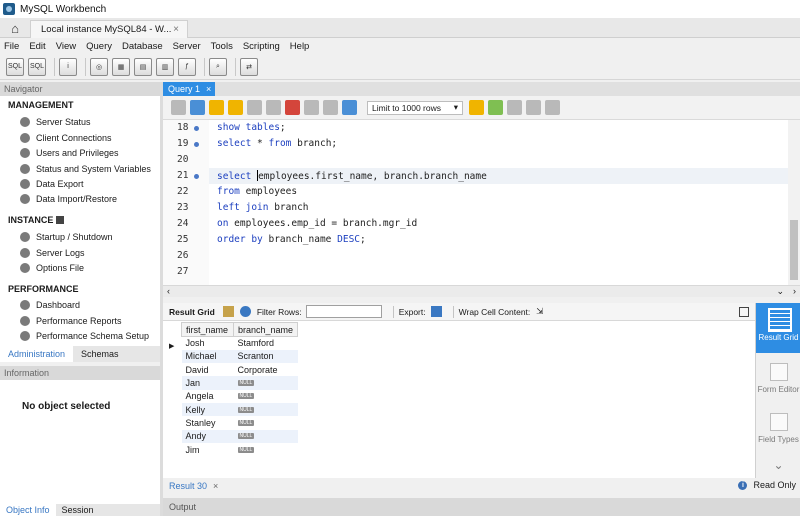  What do you see at coordinates (142, 46) in the screenshot?
I see `menu-database: Database` at bounding box center [142, 46].